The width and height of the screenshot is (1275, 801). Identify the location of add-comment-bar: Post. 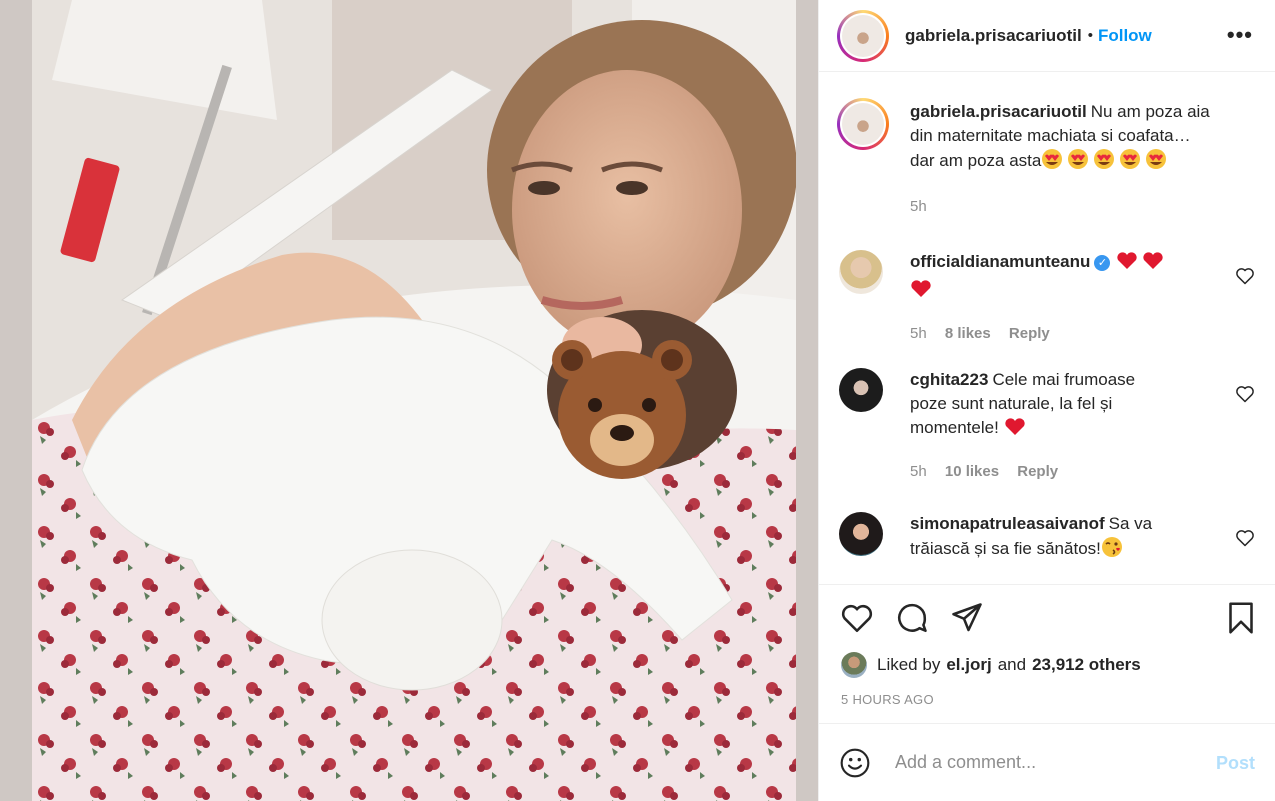
(1047, 762).